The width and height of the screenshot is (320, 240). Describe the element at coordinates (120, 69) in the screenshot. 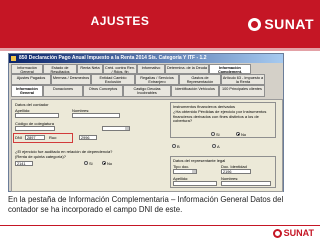

I see `tab-creditos: Créd. contra Ren. / Rdos. fin` at that location.